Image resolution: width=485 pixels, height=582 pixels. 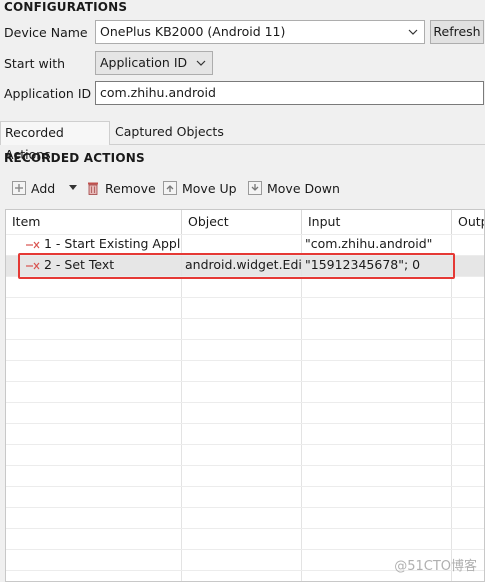 I want to click on start-with-label: Start with, so click(x=35, y=63).